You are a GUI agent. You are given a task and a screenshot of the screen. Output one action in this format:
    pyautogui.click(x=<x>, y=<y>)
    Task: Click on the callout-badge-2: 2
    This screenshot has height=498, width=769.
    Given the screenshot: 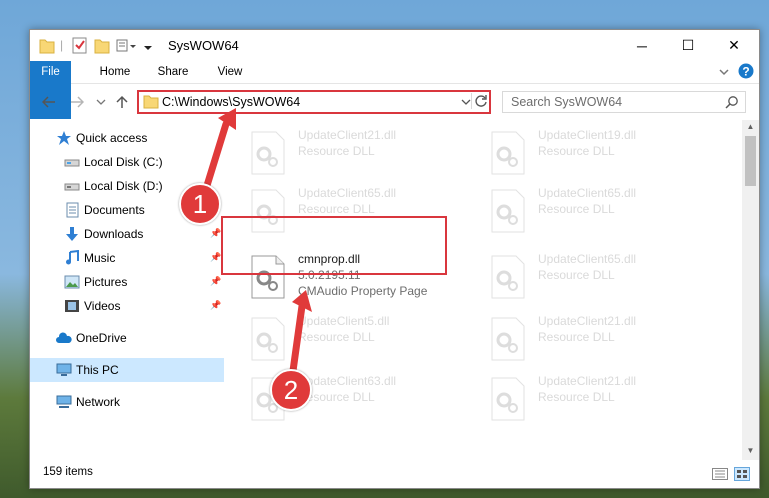 What is the action you would take?
    pyautogui.click(x=291, y=390)
    